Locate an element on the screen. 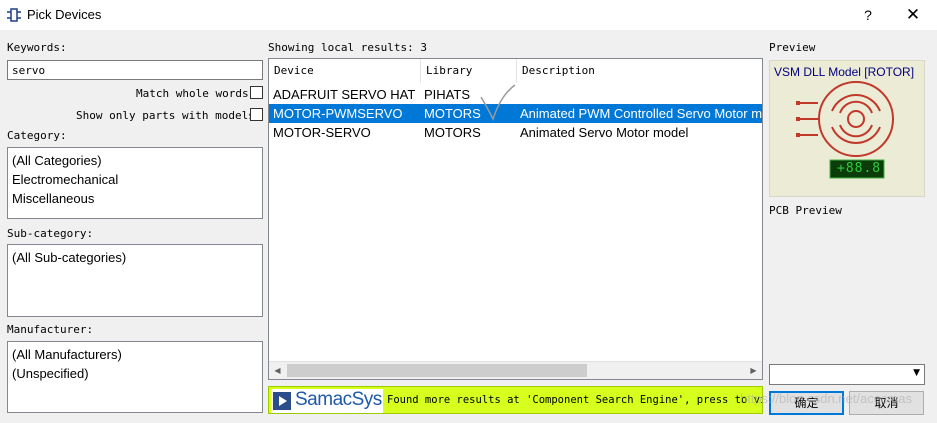  list-item: (All Manufacturers) is located at coordinates (135, 354).